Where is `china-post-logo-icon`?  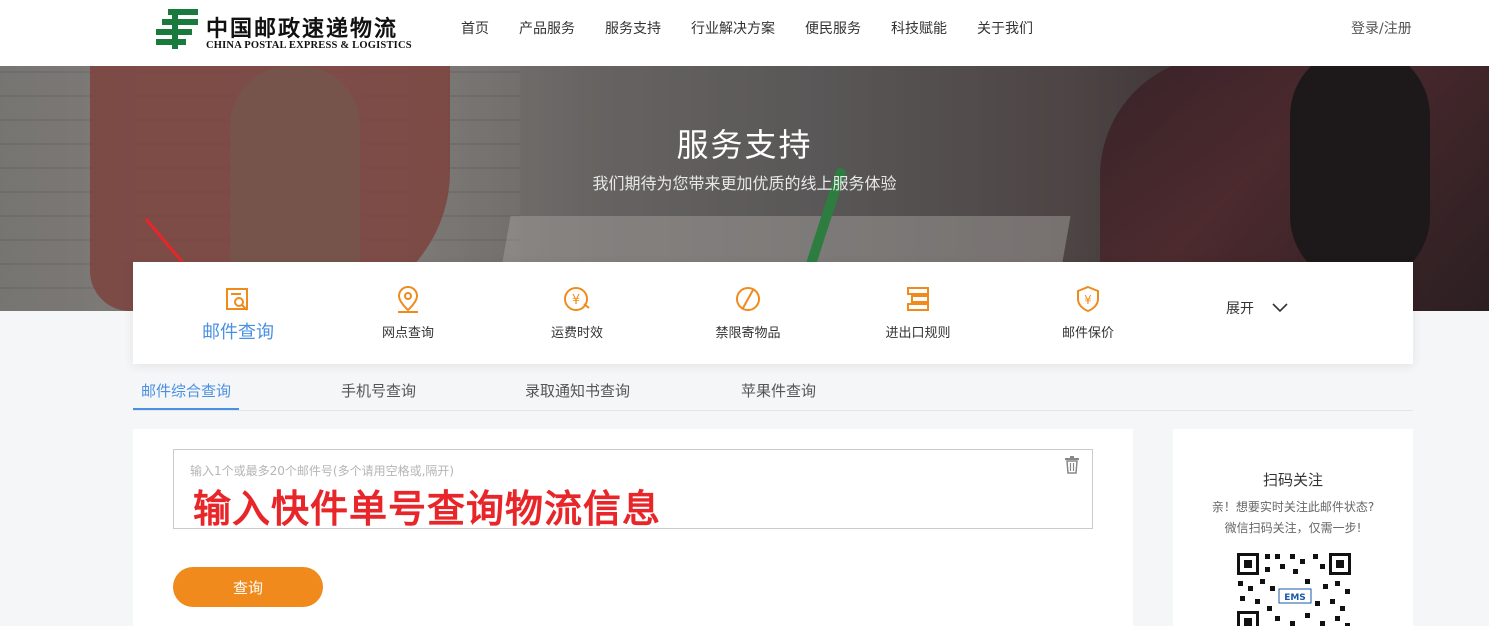 china-post-logo-icon is located at coordinates (177, 29).